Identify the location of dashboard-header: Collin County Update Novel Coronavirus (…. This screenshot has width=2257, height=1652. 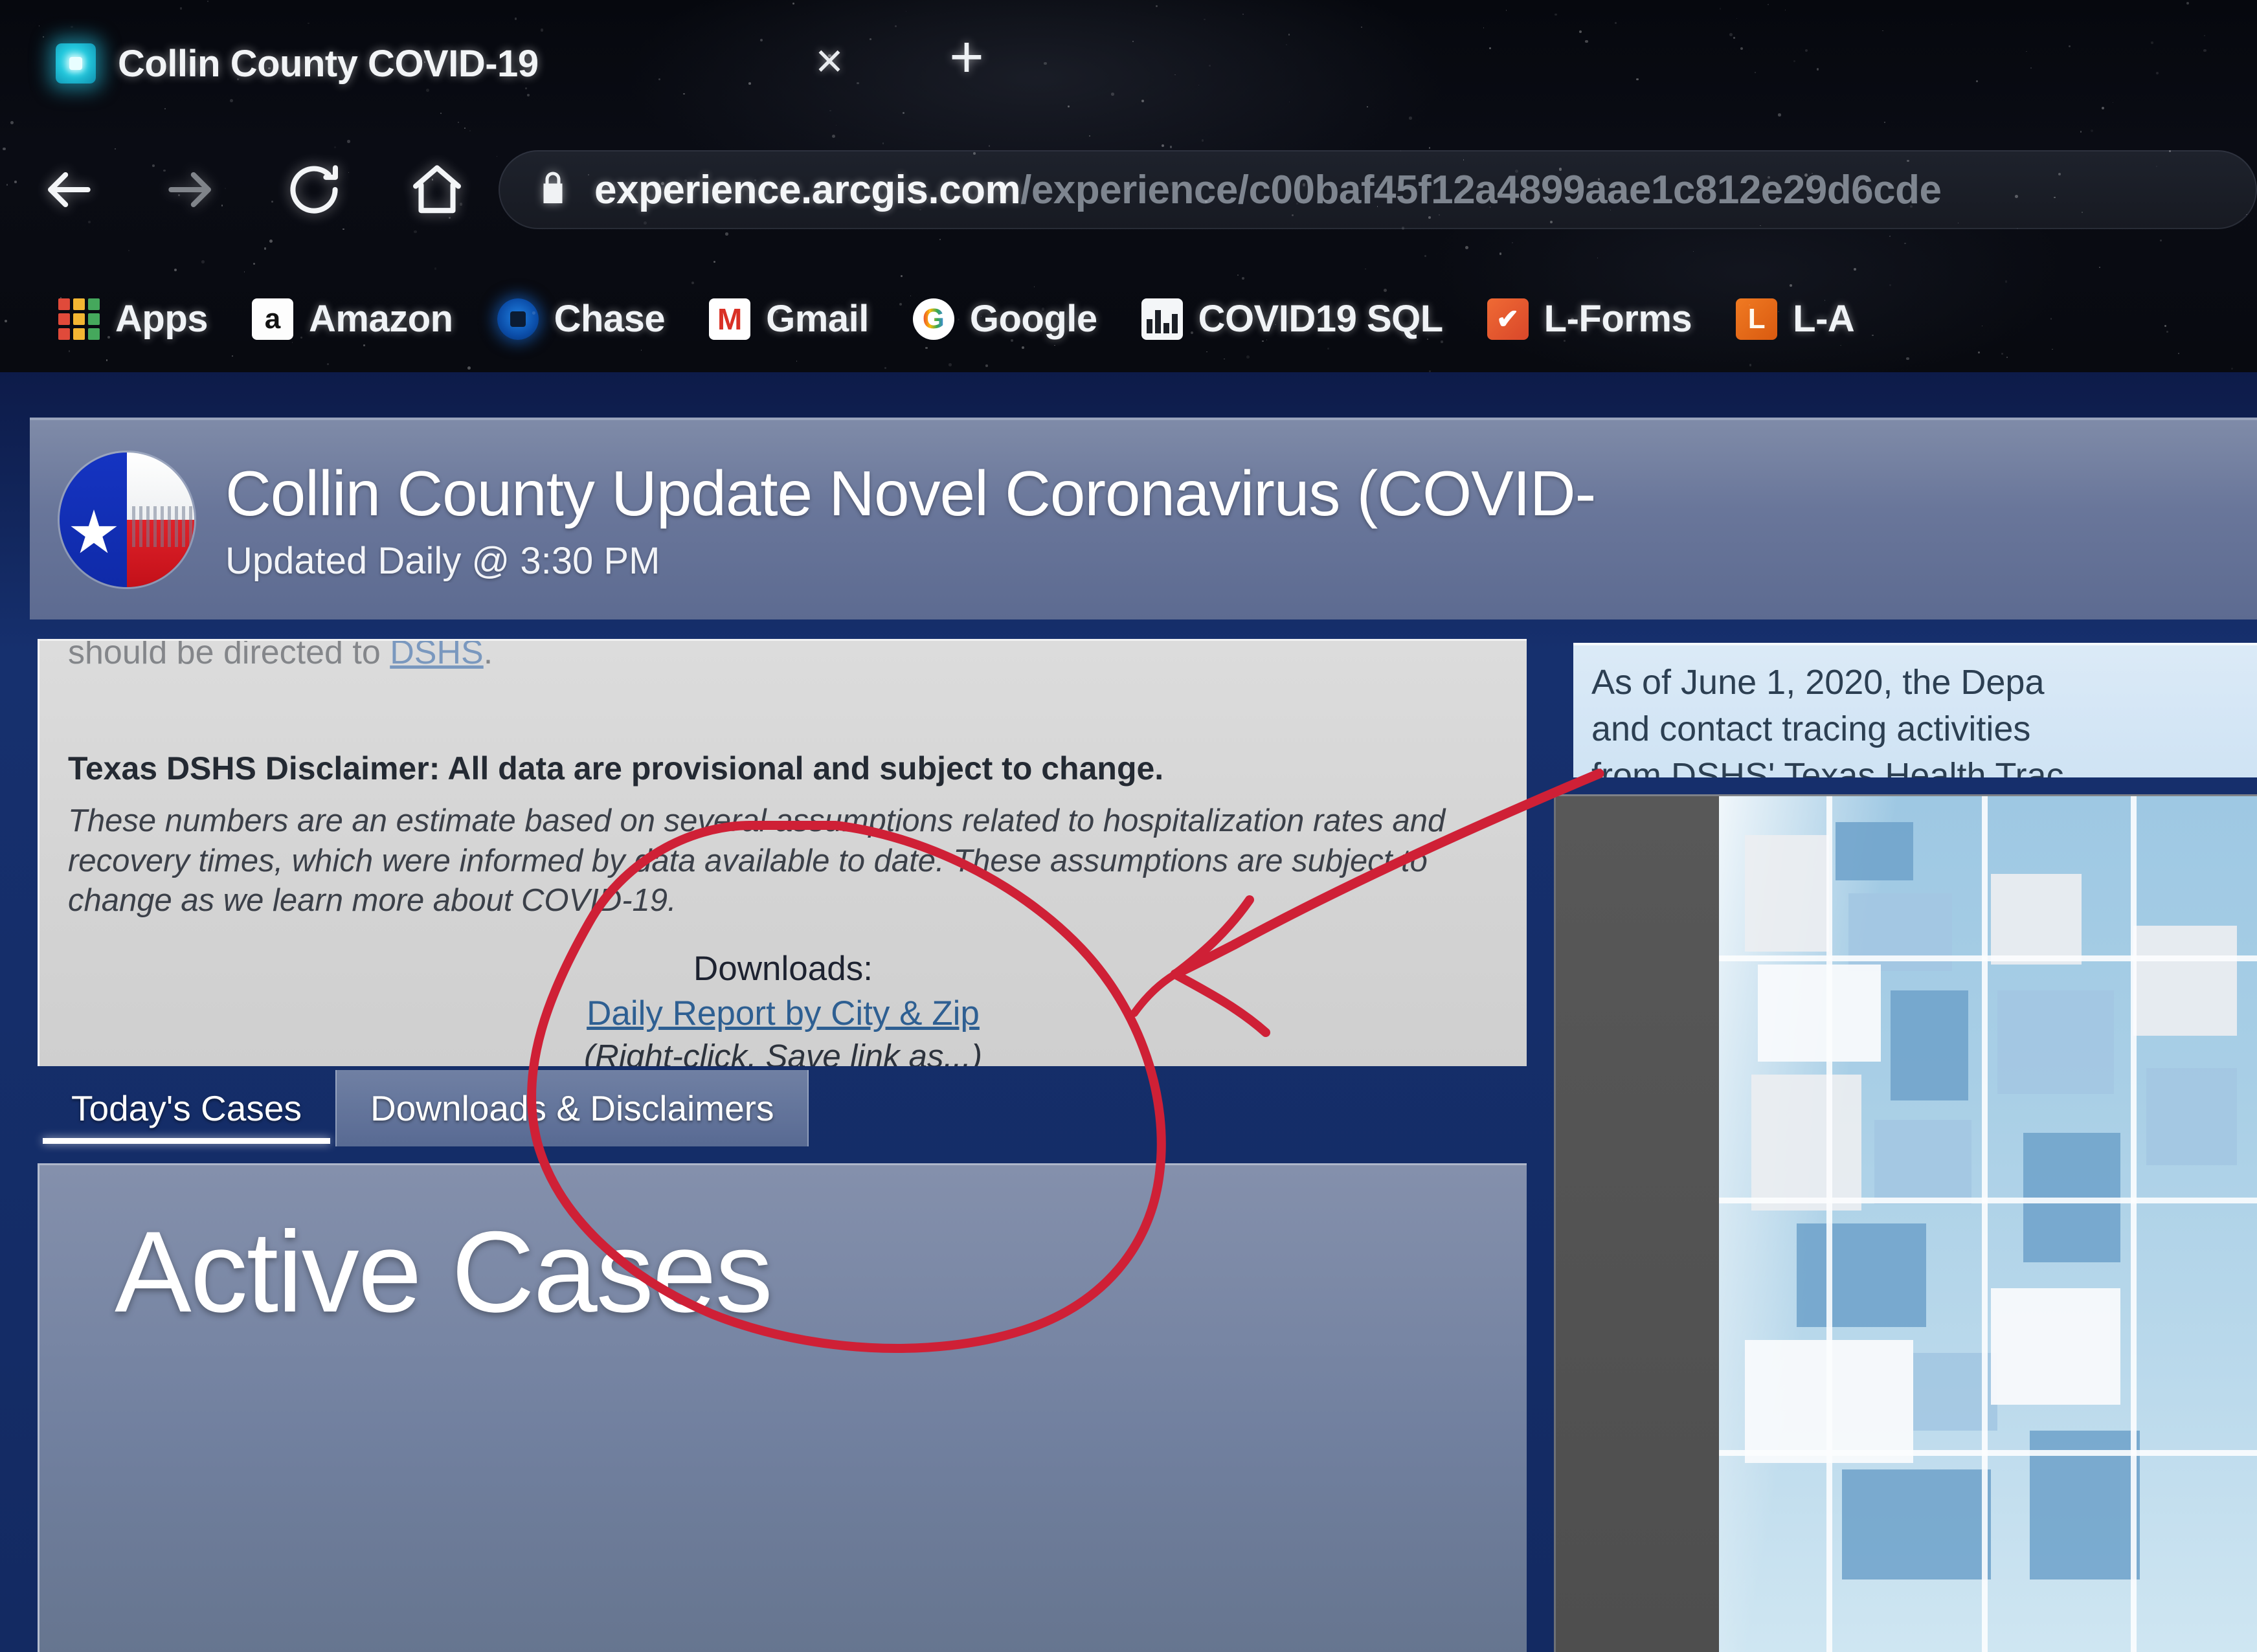
(1143, 519).